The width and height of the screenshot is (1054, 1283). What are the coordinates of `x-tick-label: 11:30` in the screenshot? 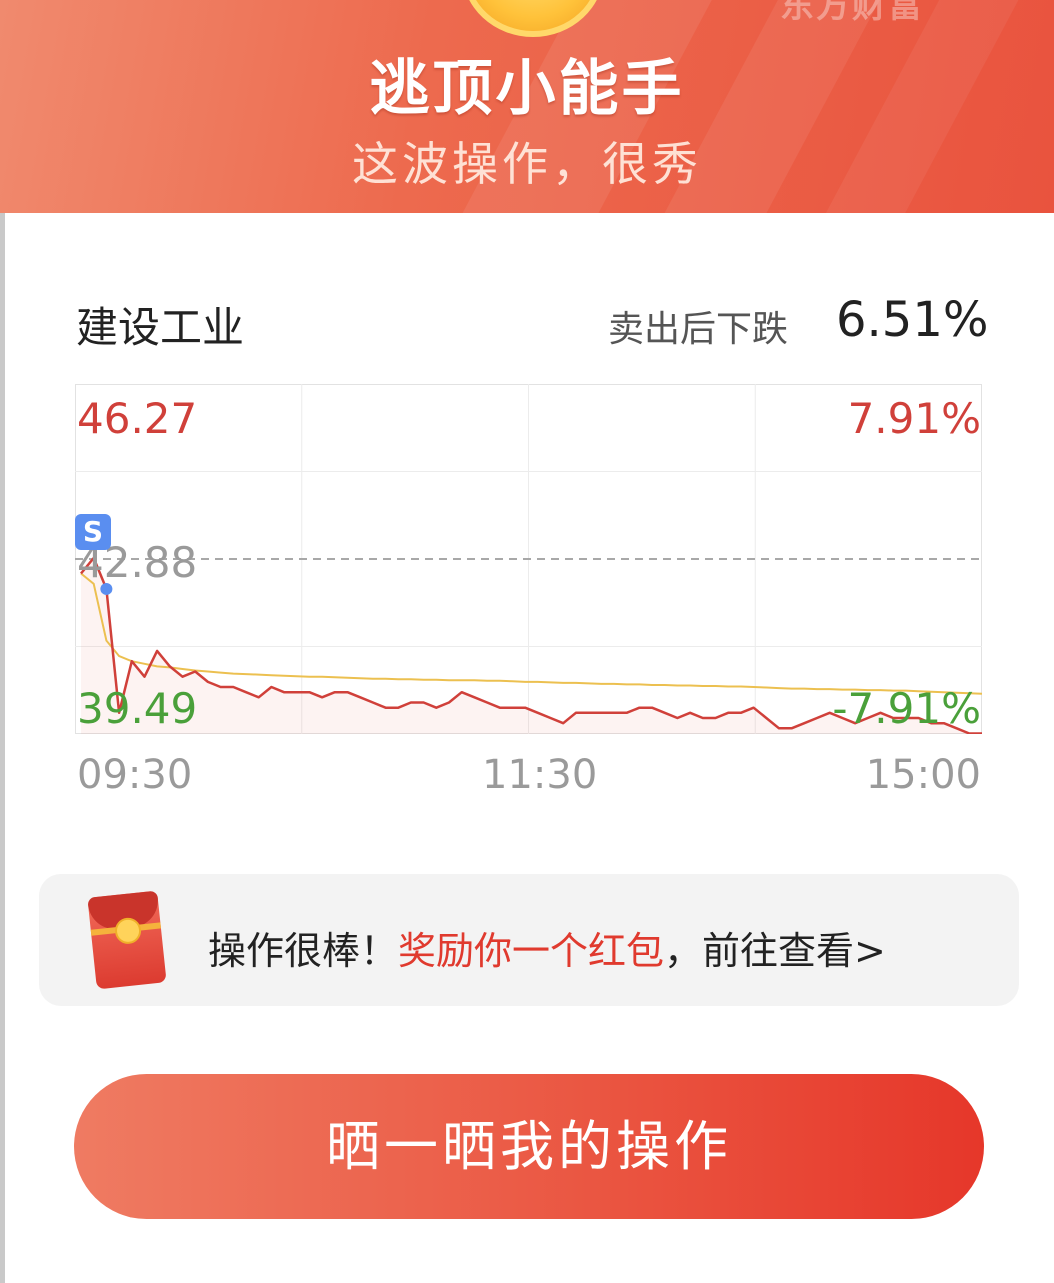 It's located at (540, 775).